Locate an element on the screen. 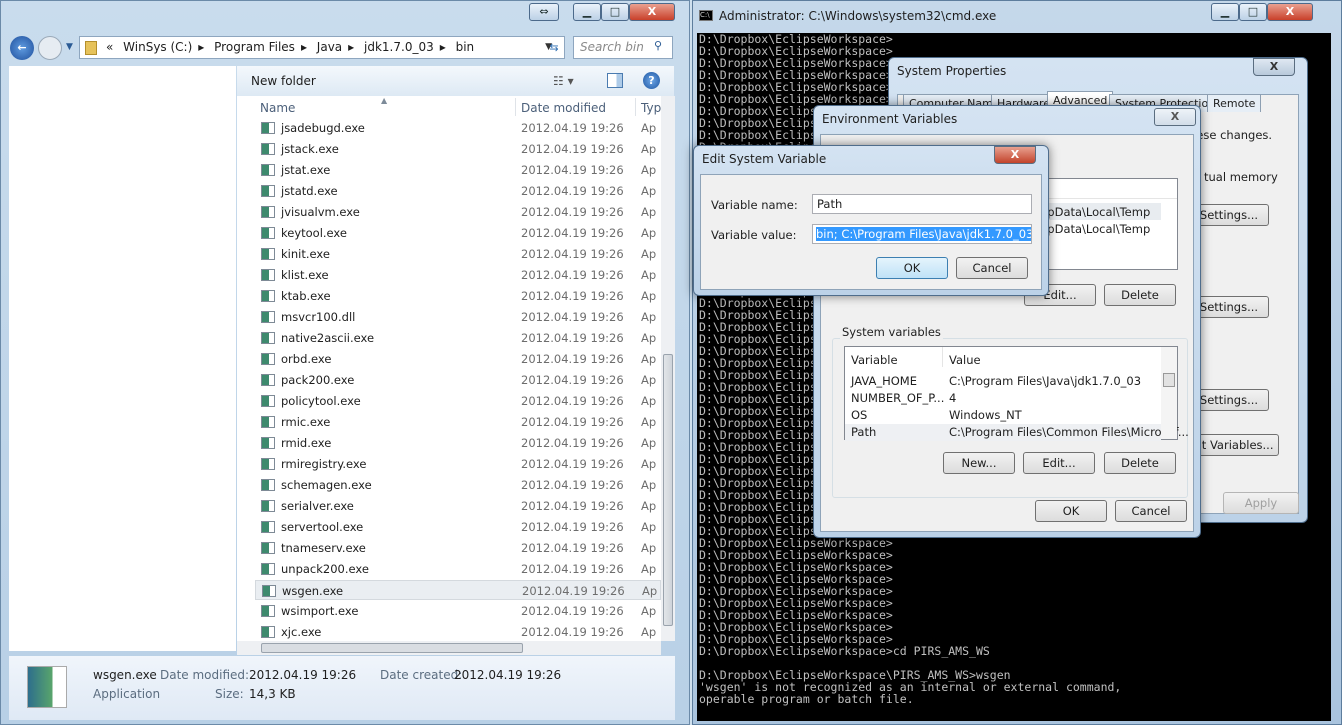 The image size is (1342, 725). vertical-scrollbar is located at coordinates (668, 368).